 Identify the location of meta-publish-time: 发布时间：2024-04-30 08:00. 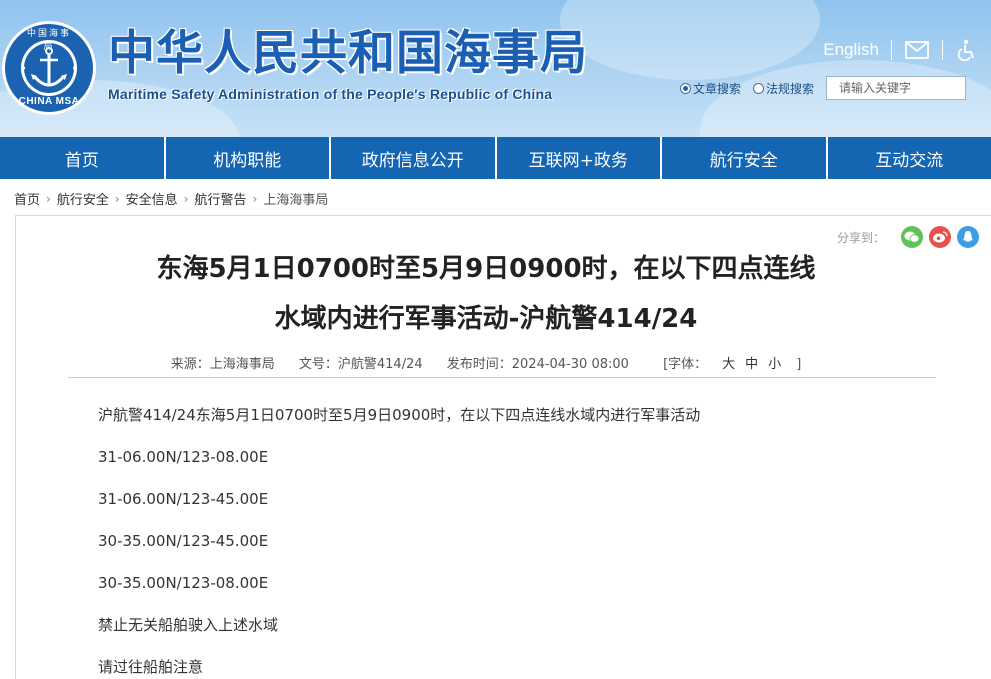
(537, 364).